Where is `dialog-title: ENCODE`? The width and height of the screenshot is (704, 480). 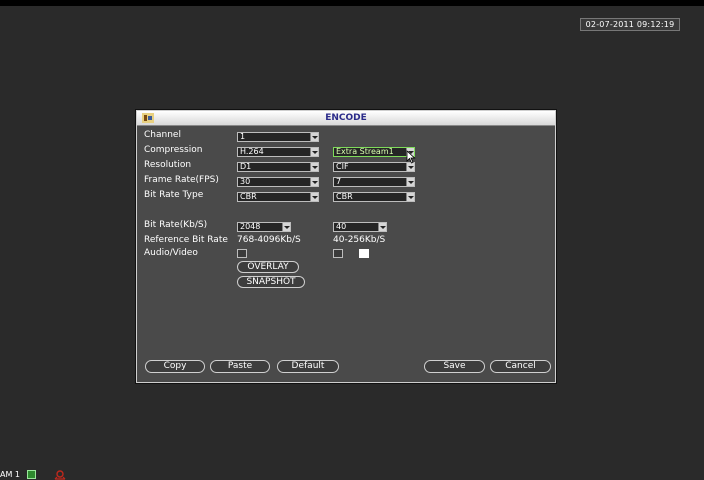 dialog-title: ENCODE is located at coordinates (346, 118).